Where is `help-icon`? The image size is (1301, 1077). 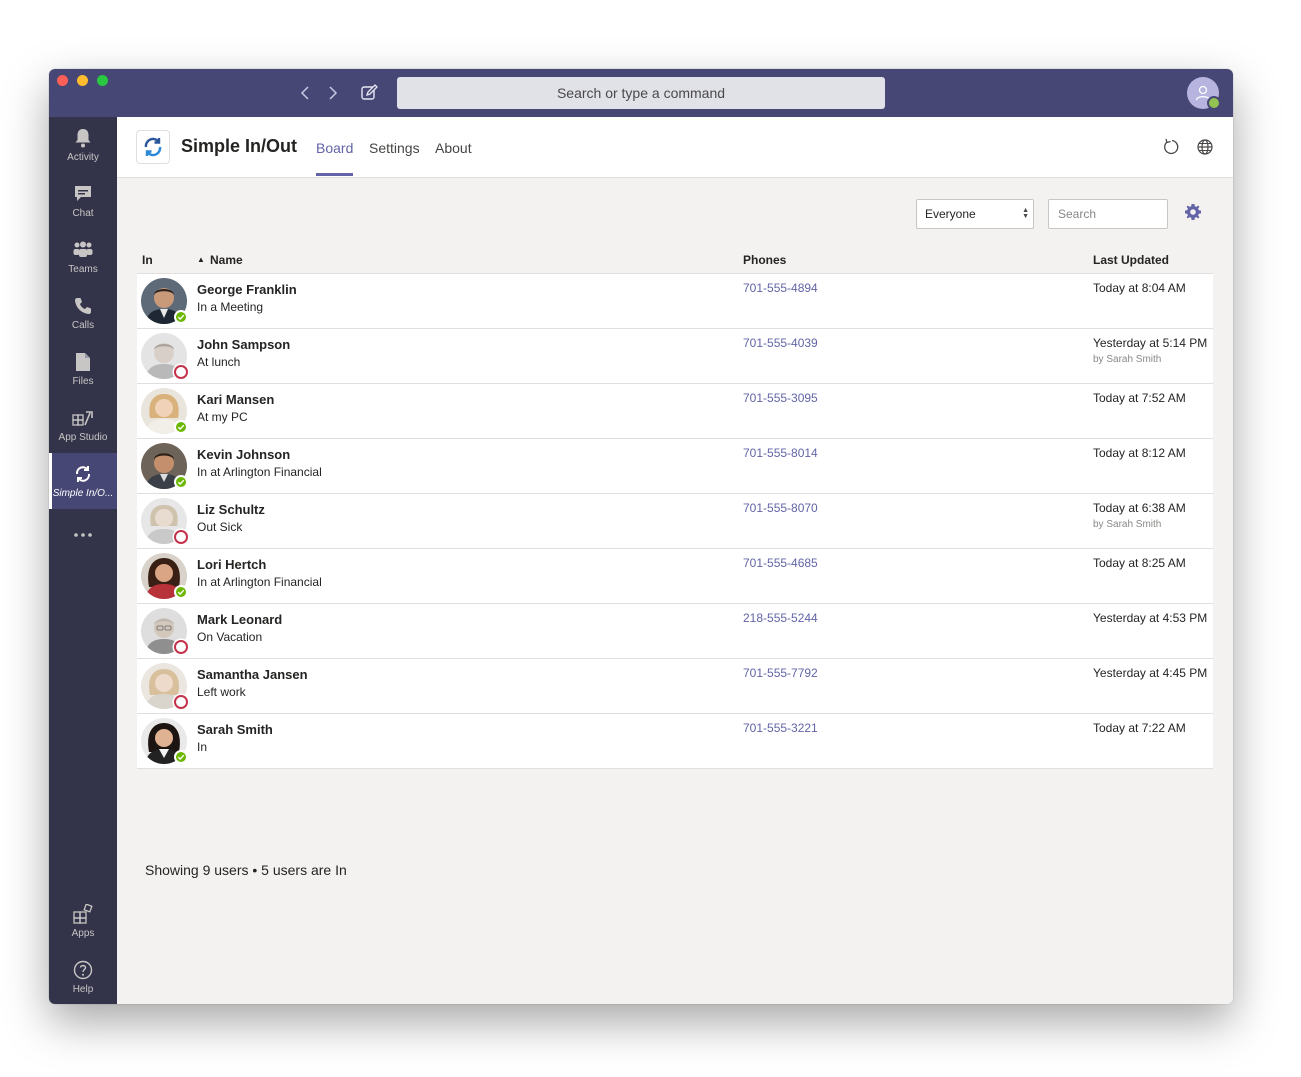
help-icon is located at coordinates (83, 970).